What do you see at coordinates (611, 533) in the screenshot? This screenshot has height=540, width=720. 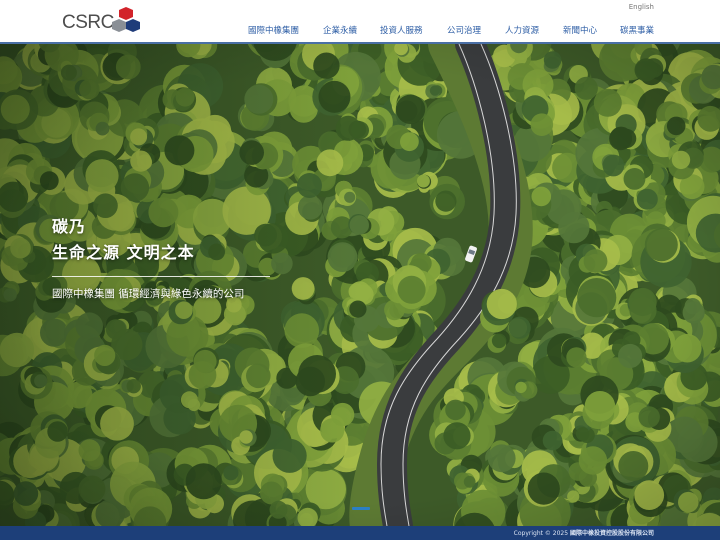 I see `copyright-company: 國際中橡投資控股股份有限公司` at bounding box center [611, 533].